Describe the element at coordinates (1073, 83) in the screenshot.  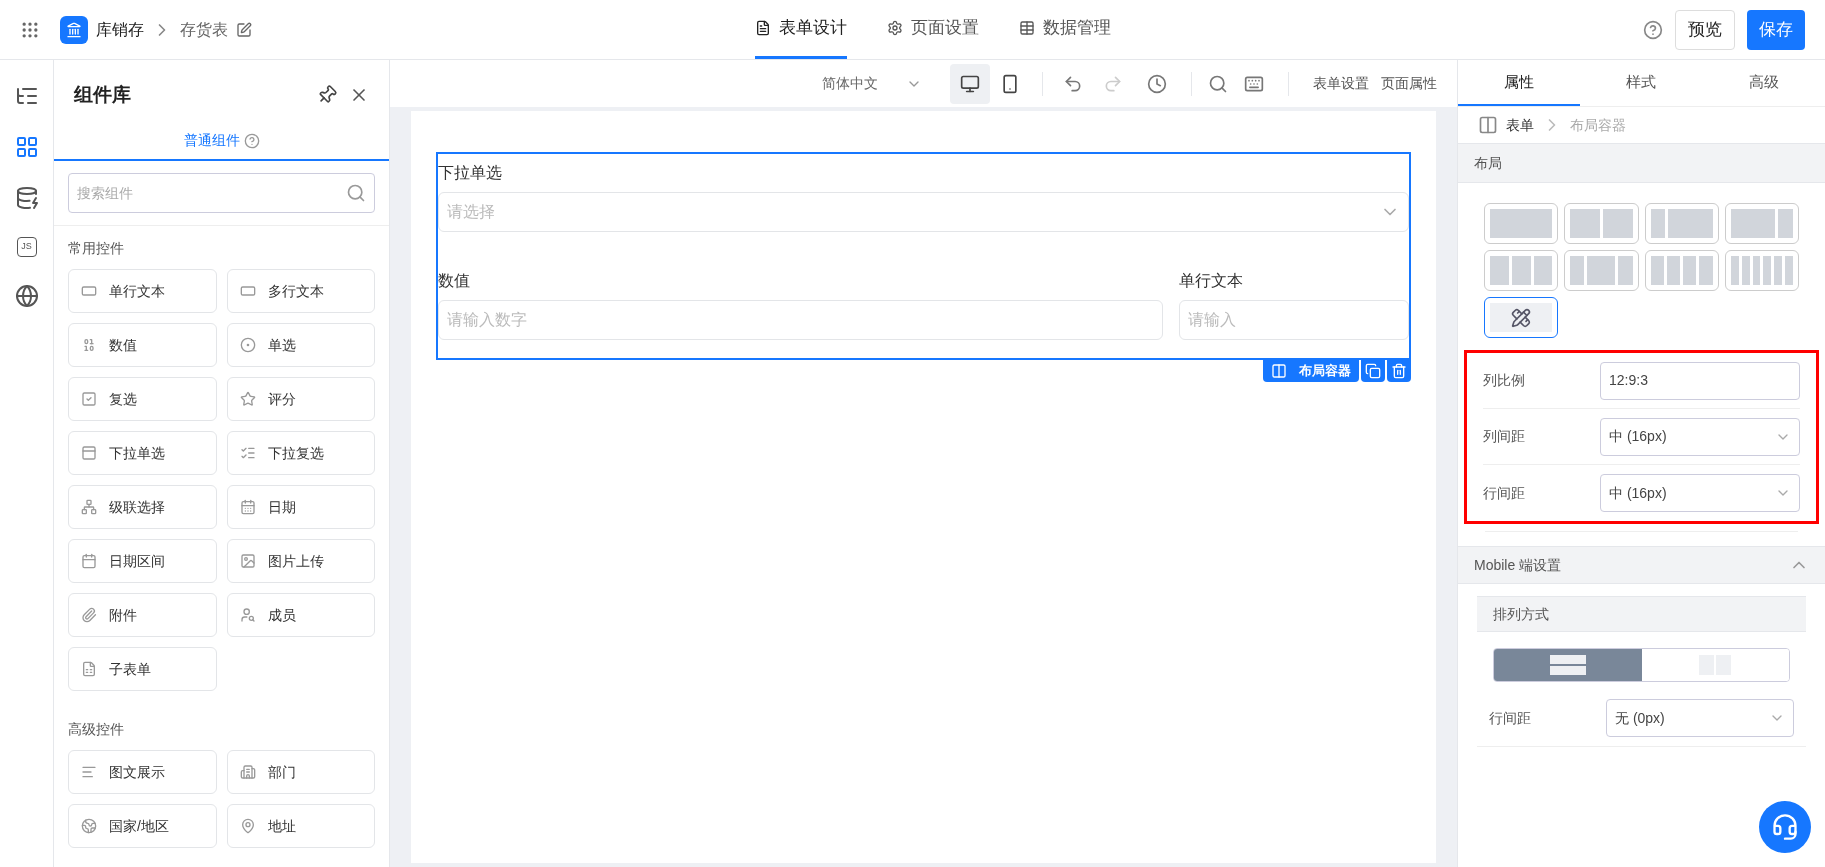
I see `undo-icon` at that location.